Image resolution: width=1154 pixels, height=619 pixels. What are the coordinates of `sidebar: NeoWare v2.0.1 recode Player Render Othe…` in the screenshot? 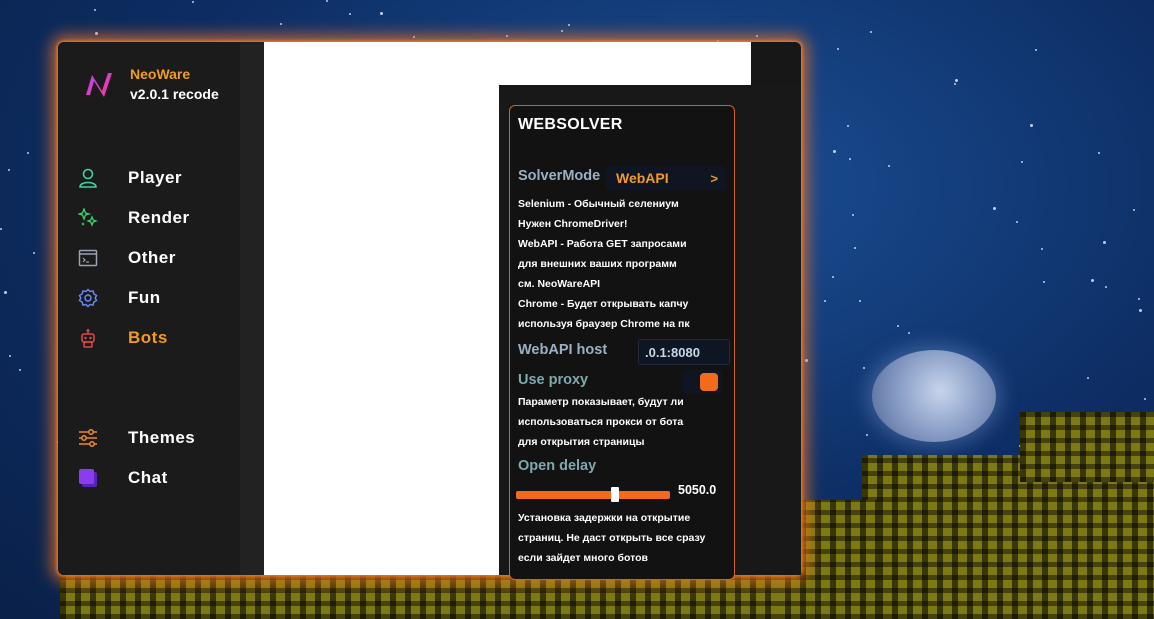 It's located at (149, 308).